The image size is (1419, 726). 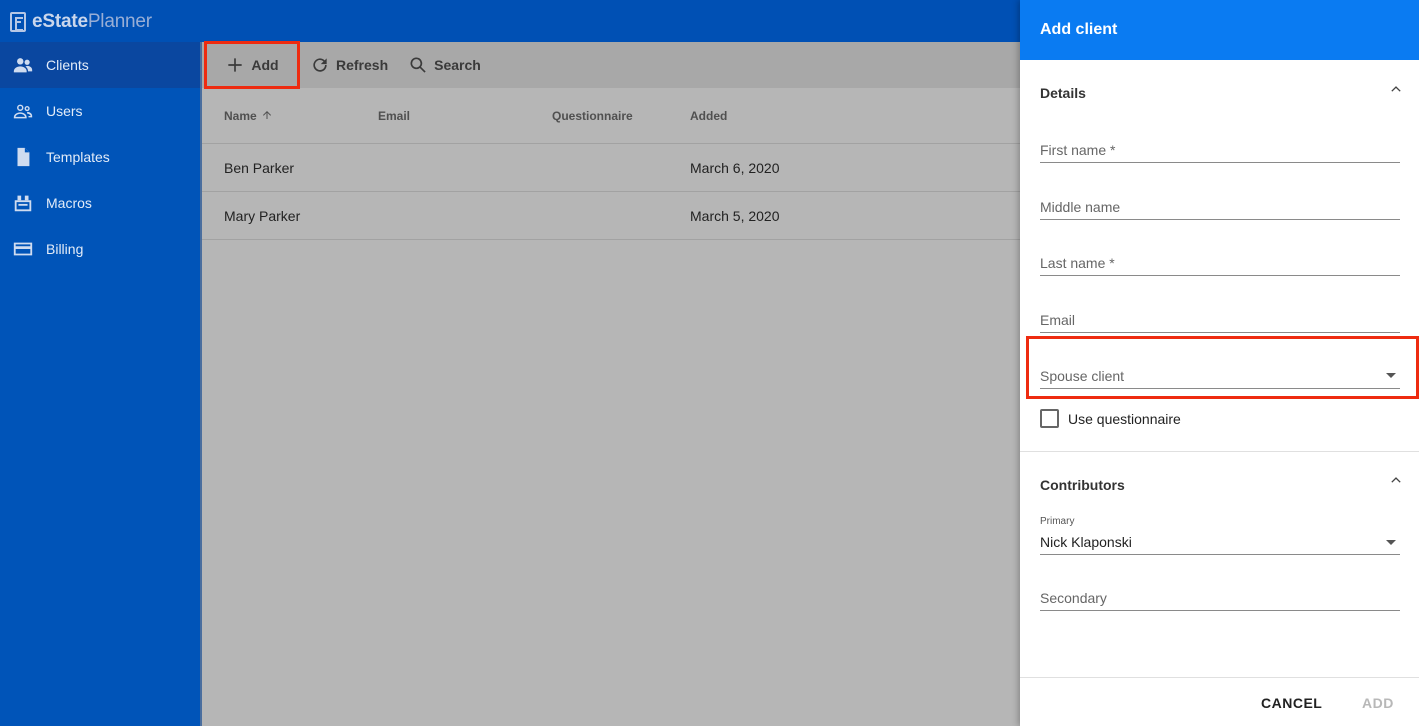 What do you see at coordinates (252, 65) in the screenshot?
I see `add-button: Add` at bounding box center [252, 65].